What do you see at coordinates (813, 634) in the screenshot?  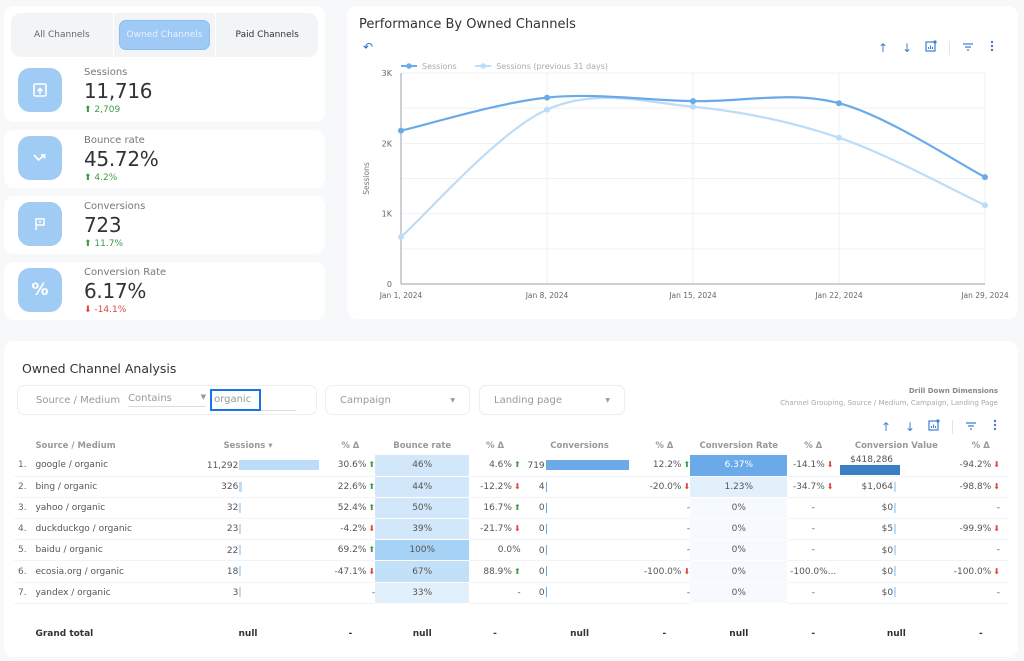 I see `total-rate-delta: -` at bounding box center [813, 634].